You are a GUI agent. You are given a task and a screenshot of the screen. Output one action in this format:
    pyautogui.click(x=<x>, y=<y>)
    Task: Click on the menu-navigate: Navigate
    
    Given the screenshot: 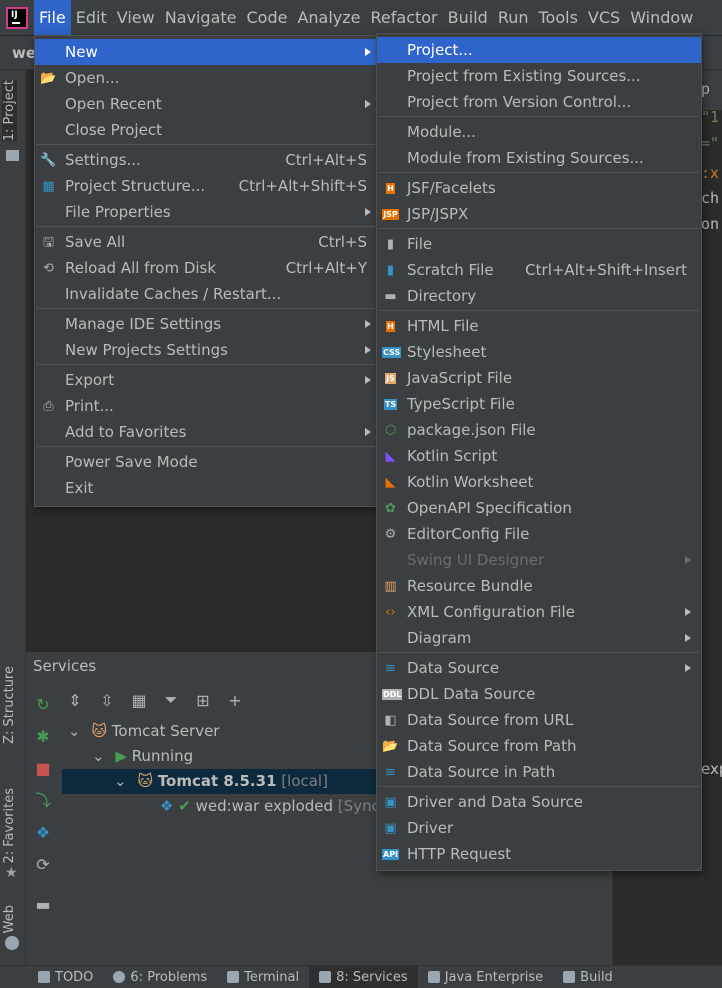 What is the action you would take?
    pyautogui.click(x=201, y=18)
    